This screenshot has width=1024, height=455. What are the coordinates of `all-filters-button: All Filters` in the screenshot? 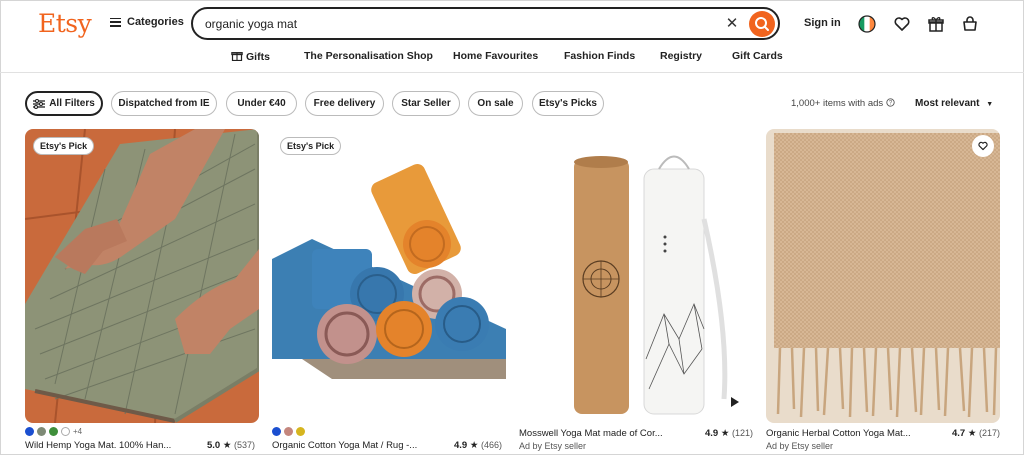 It's located at (64, 103).